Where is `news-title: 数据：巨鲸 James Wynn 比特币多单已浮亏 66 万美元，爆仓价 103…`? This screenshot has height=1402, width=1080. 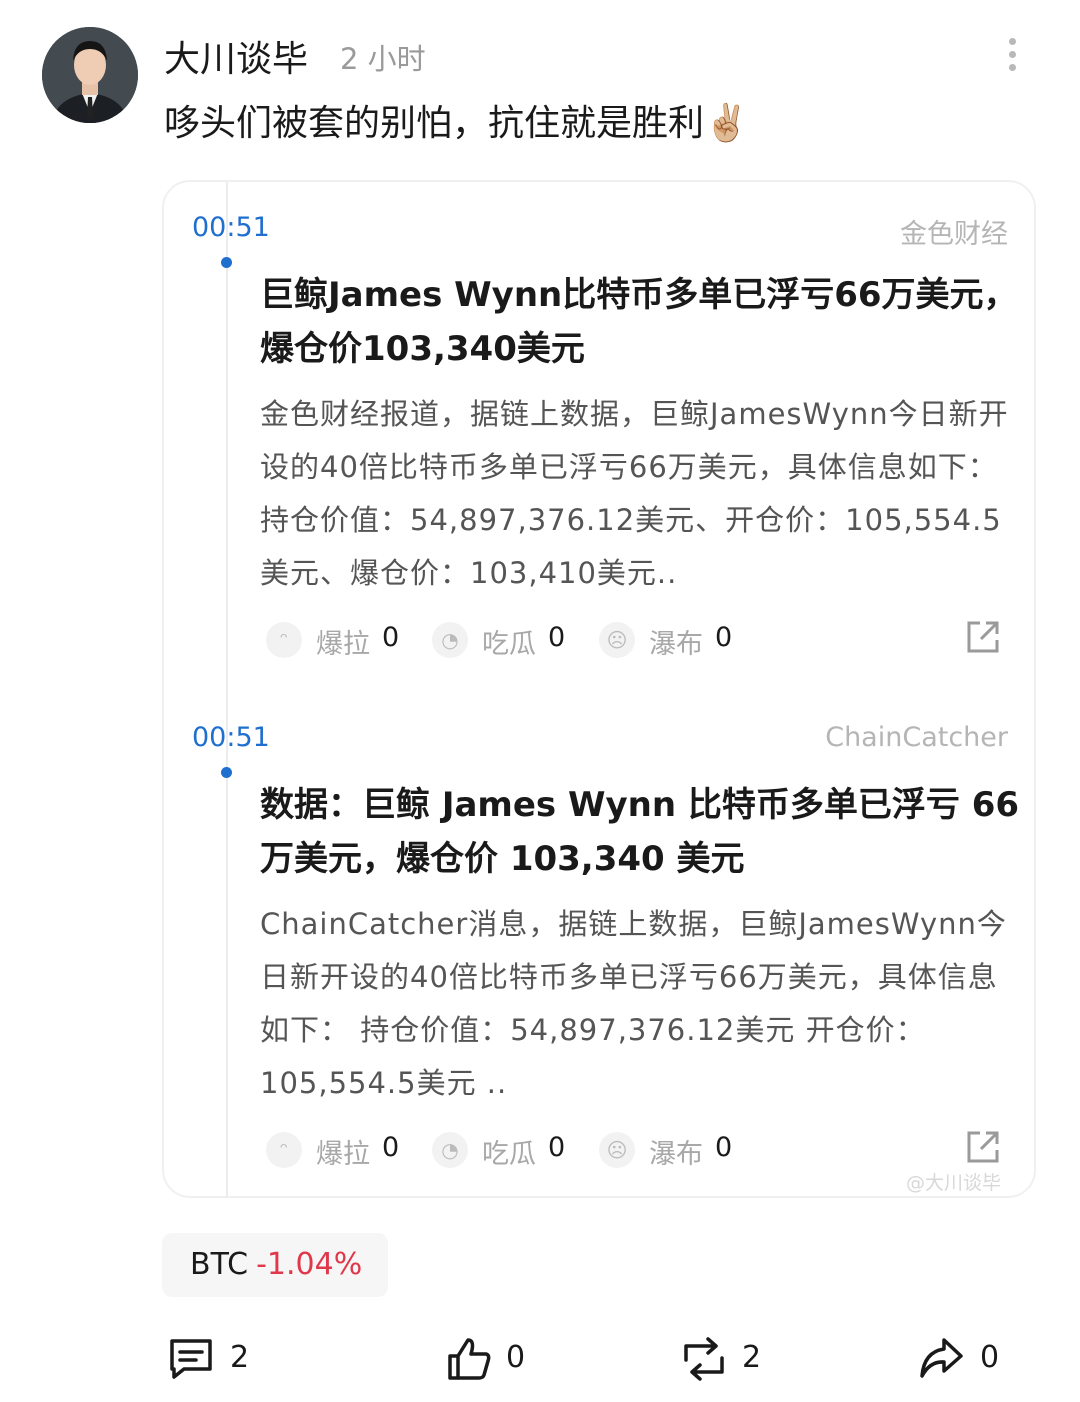 news-title: 数据：巨鲸 James Wynn 比特币多单已浮亏 66 万美元，爆仓价 103… is located at coordinates (640, 832).